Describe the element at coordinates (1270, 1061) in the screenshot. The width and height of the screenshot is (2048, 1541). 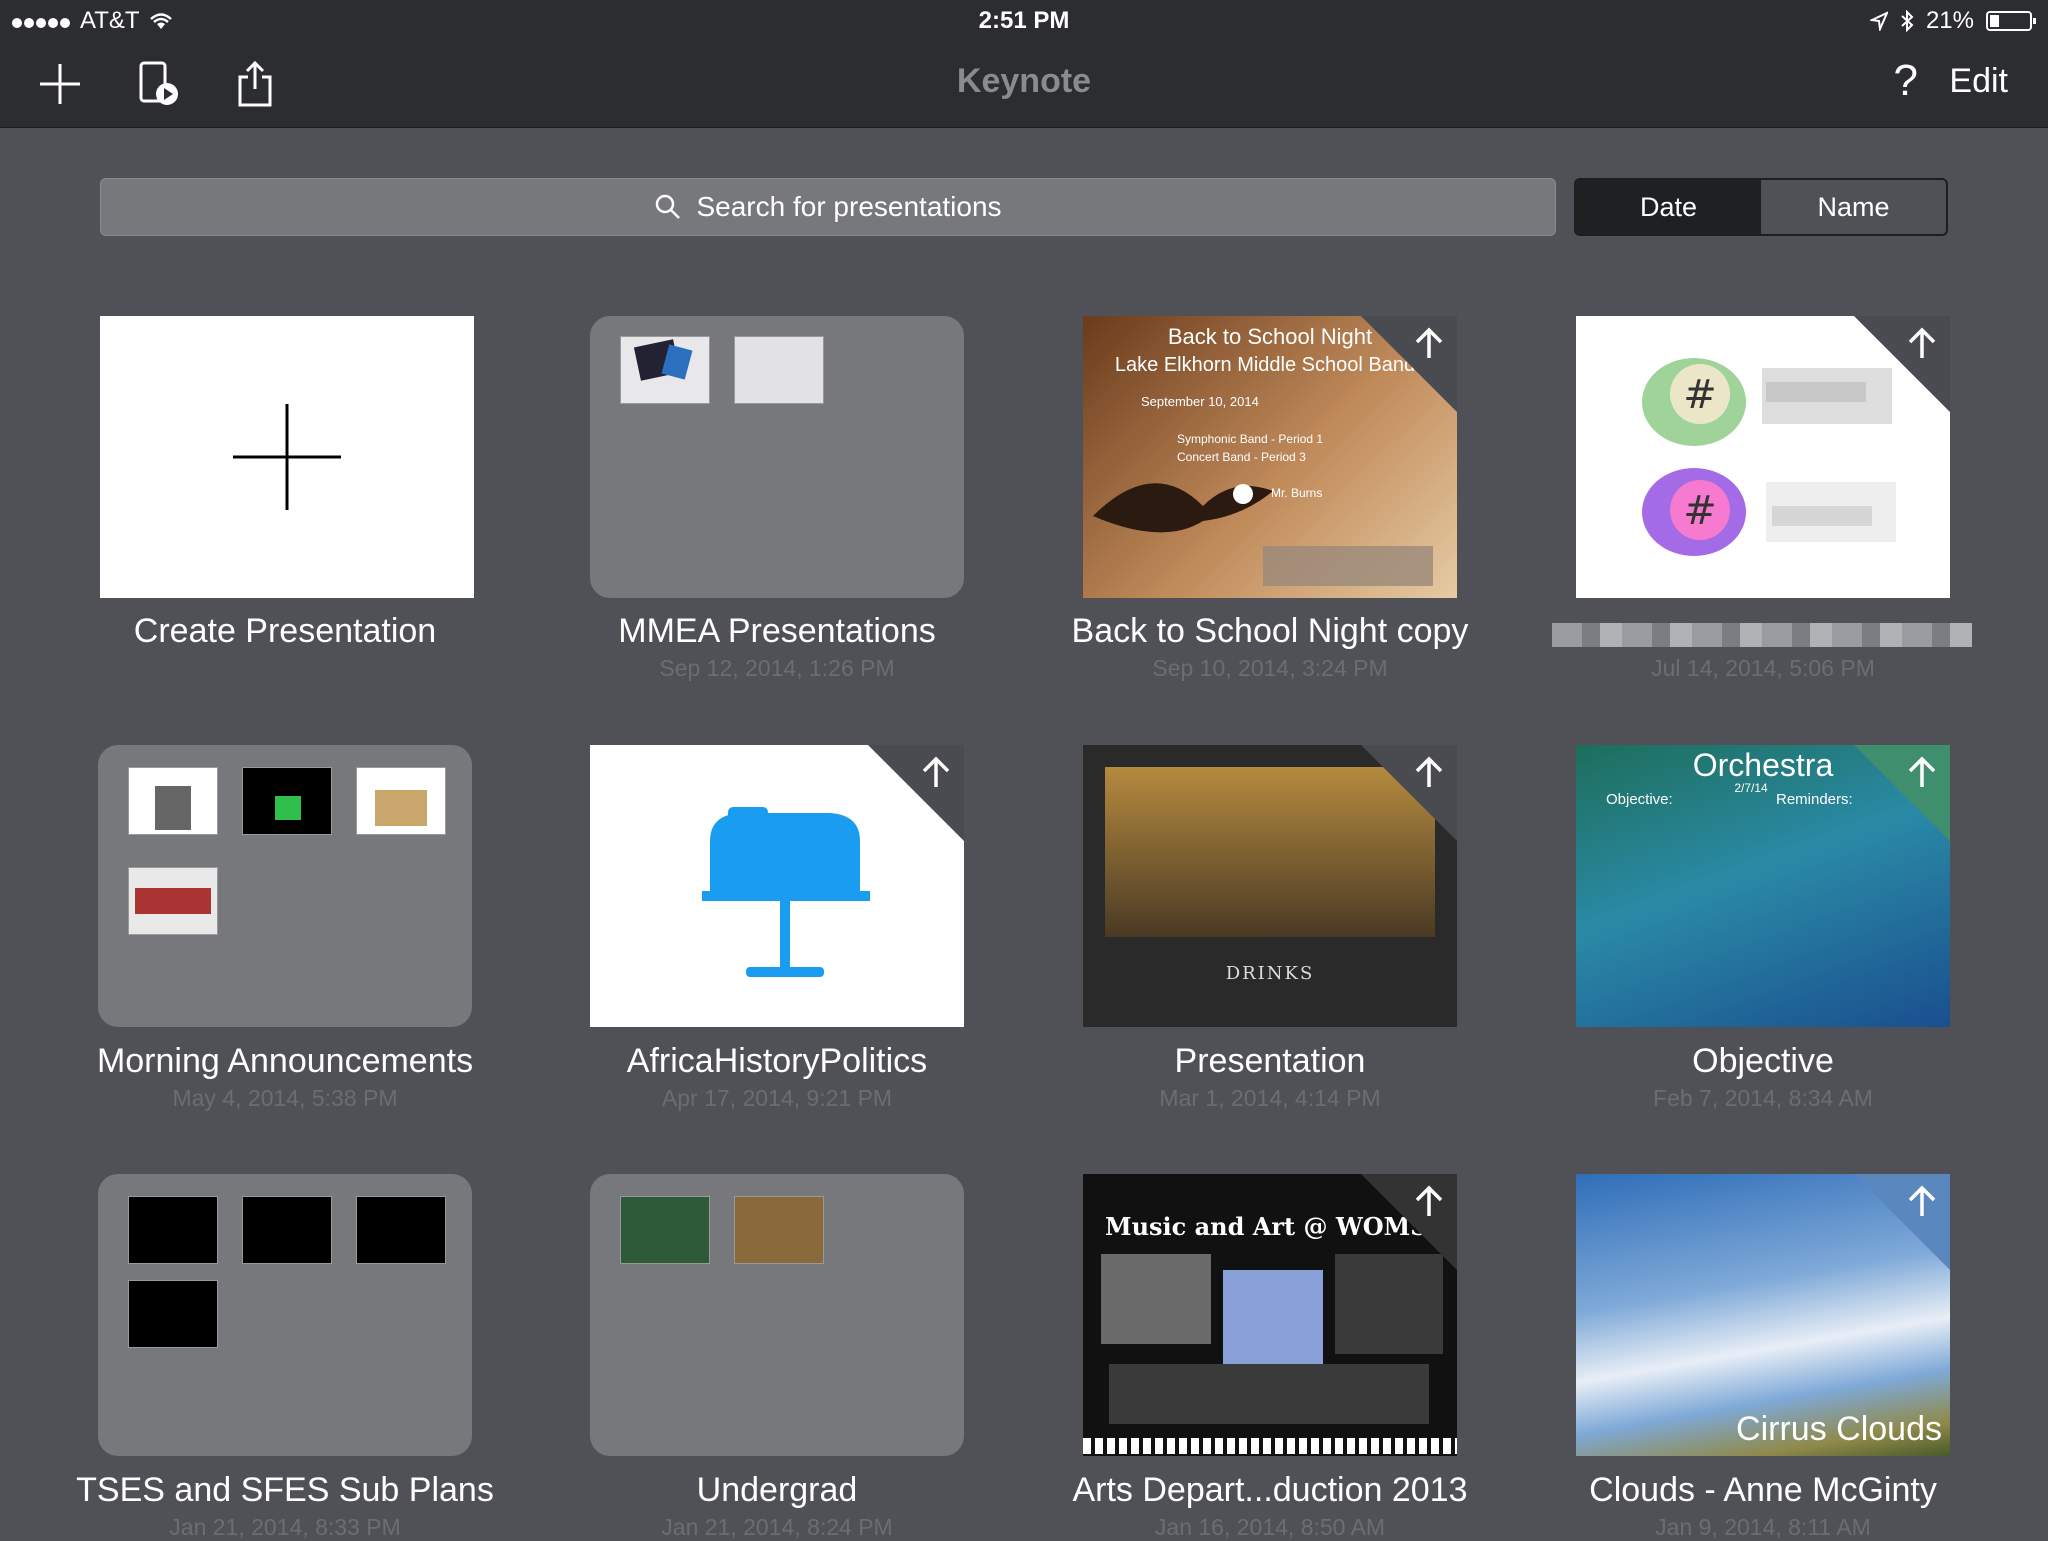
I see `tile-title: Presentation` at that location.